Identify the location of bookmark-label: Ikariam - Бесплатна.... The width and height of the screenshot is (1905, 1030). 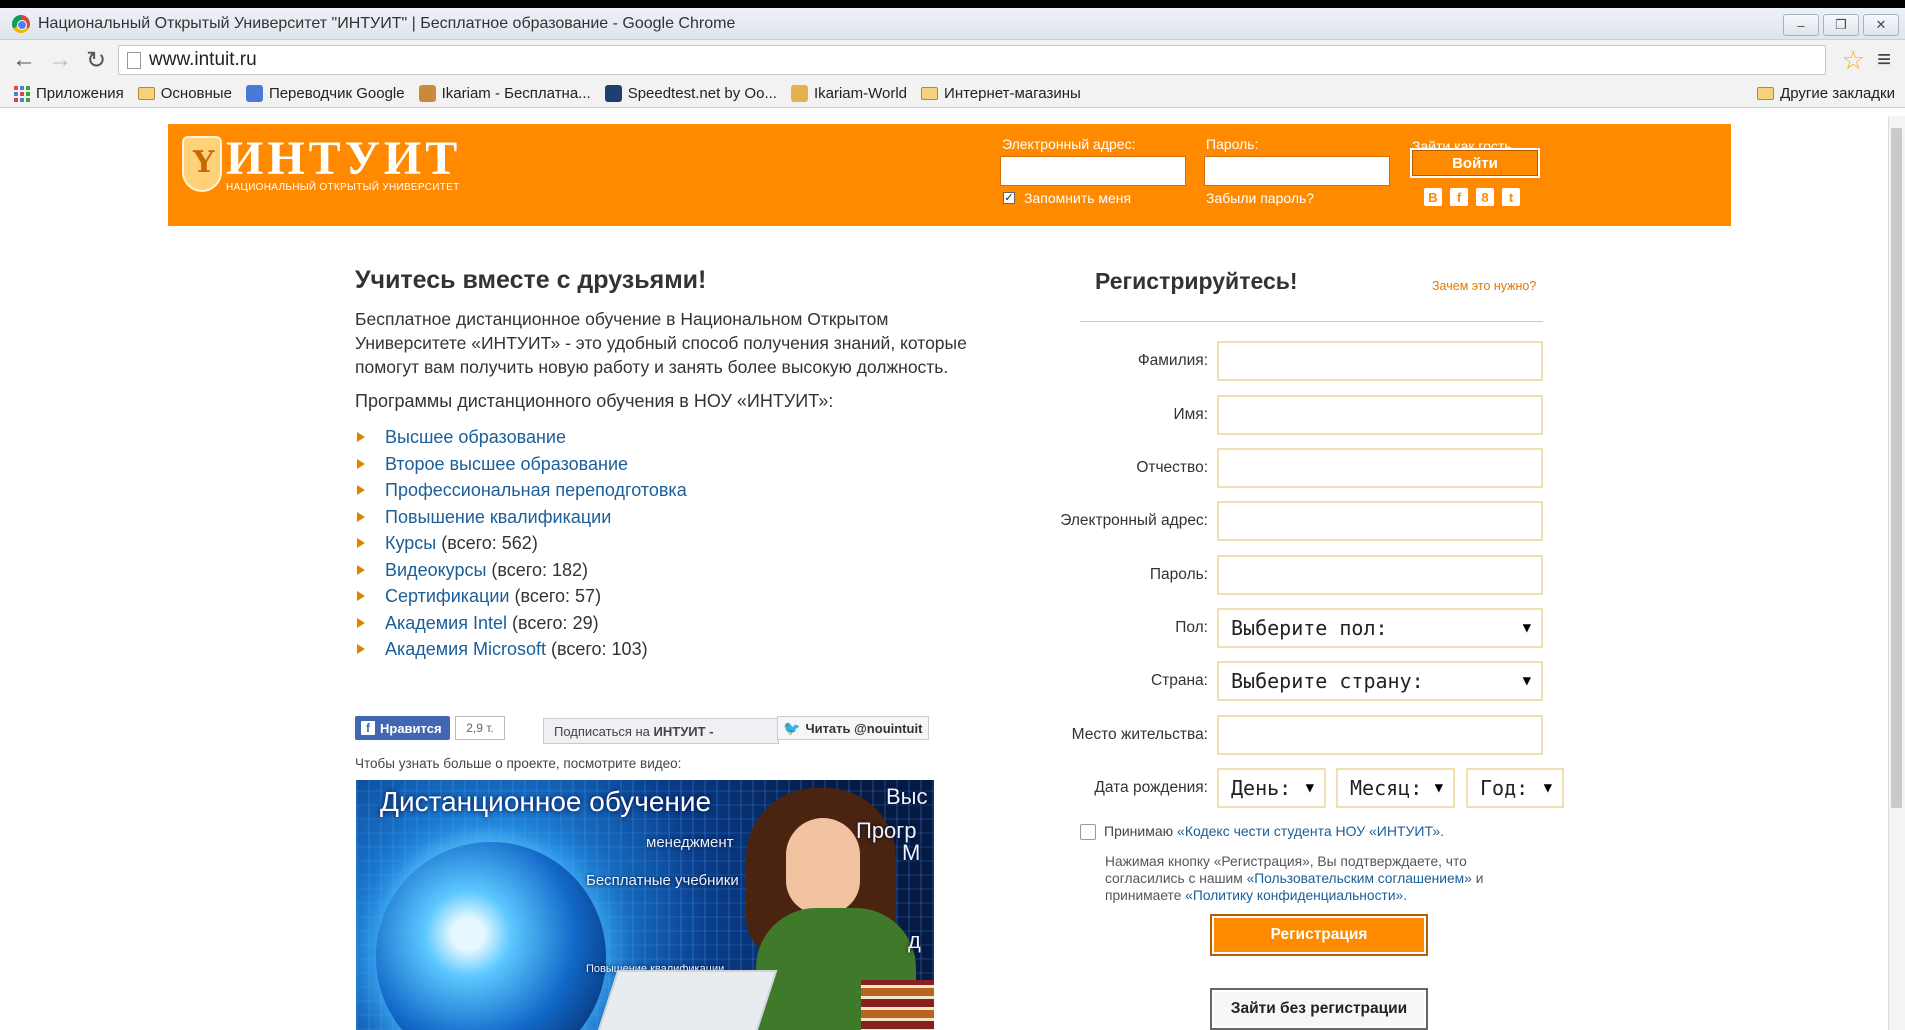
(516, 93).